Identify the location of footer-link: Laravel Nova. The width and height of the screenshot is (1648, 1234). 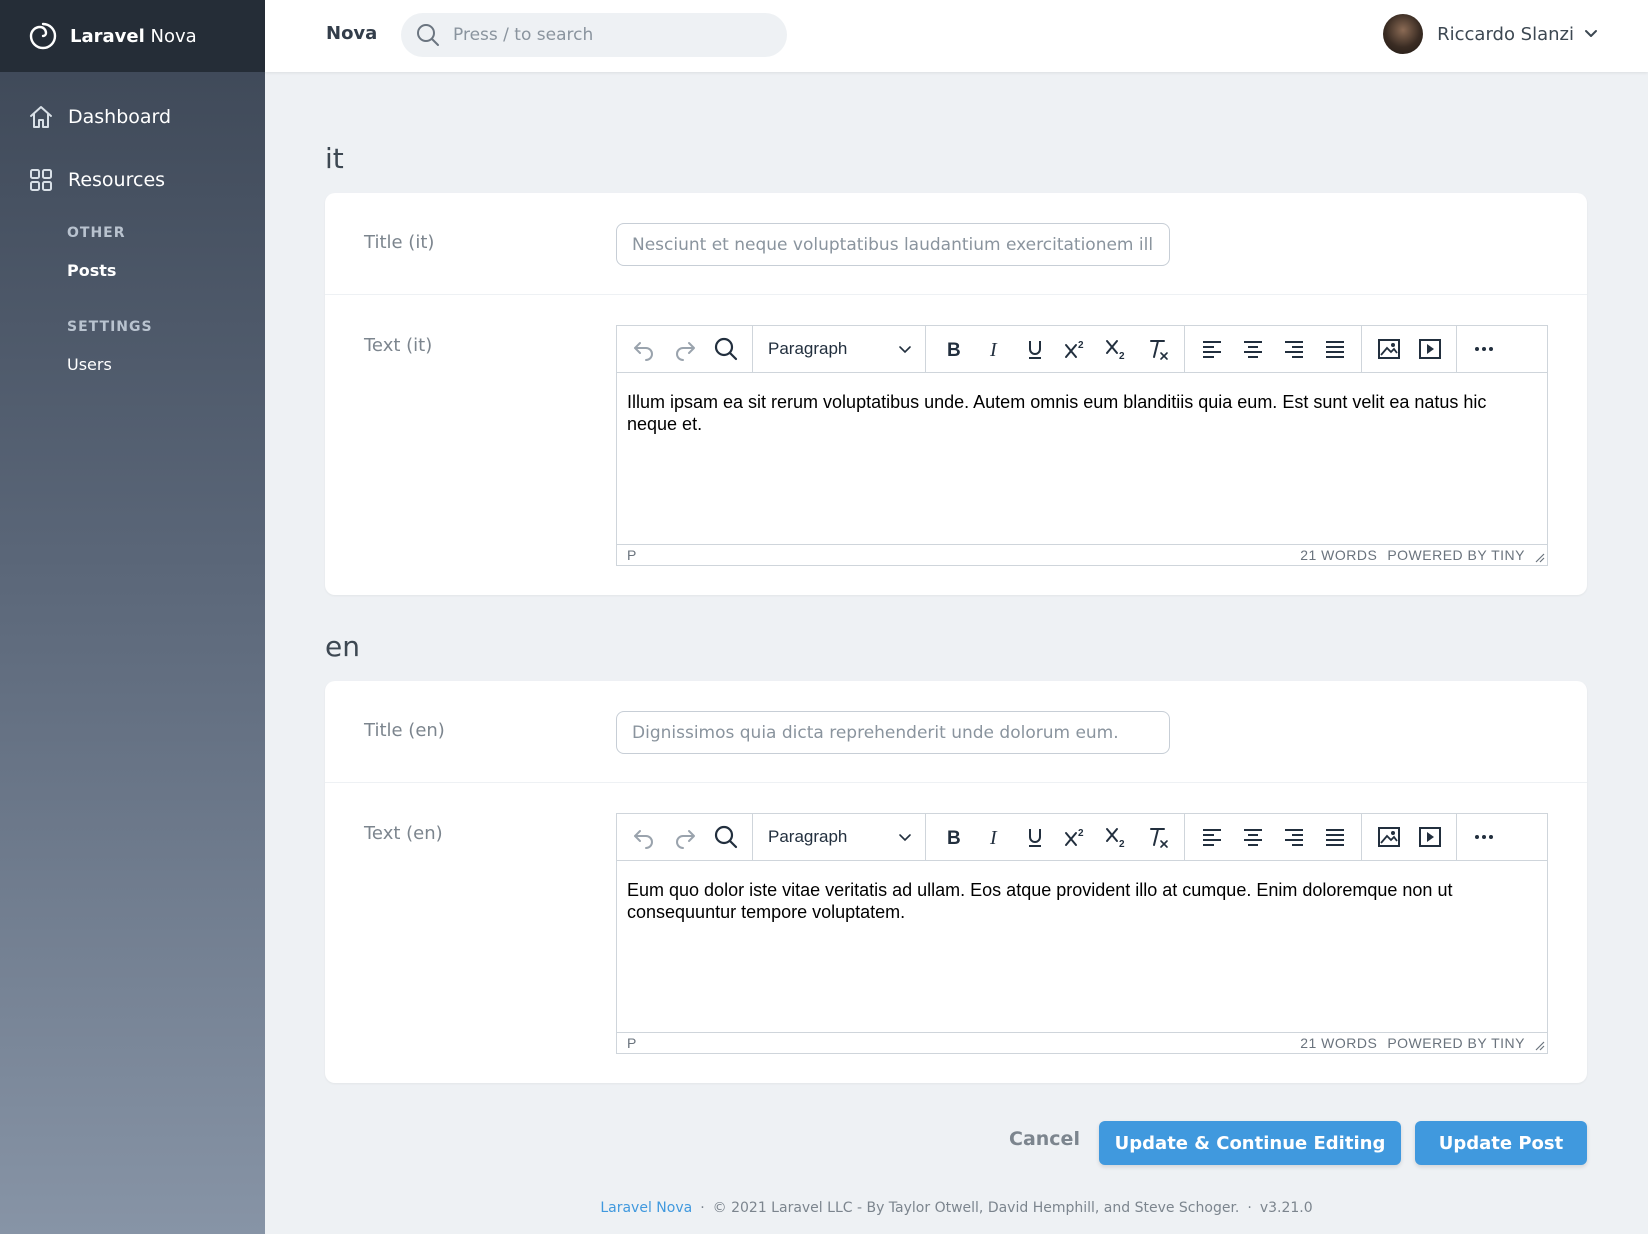
(646, 1208).